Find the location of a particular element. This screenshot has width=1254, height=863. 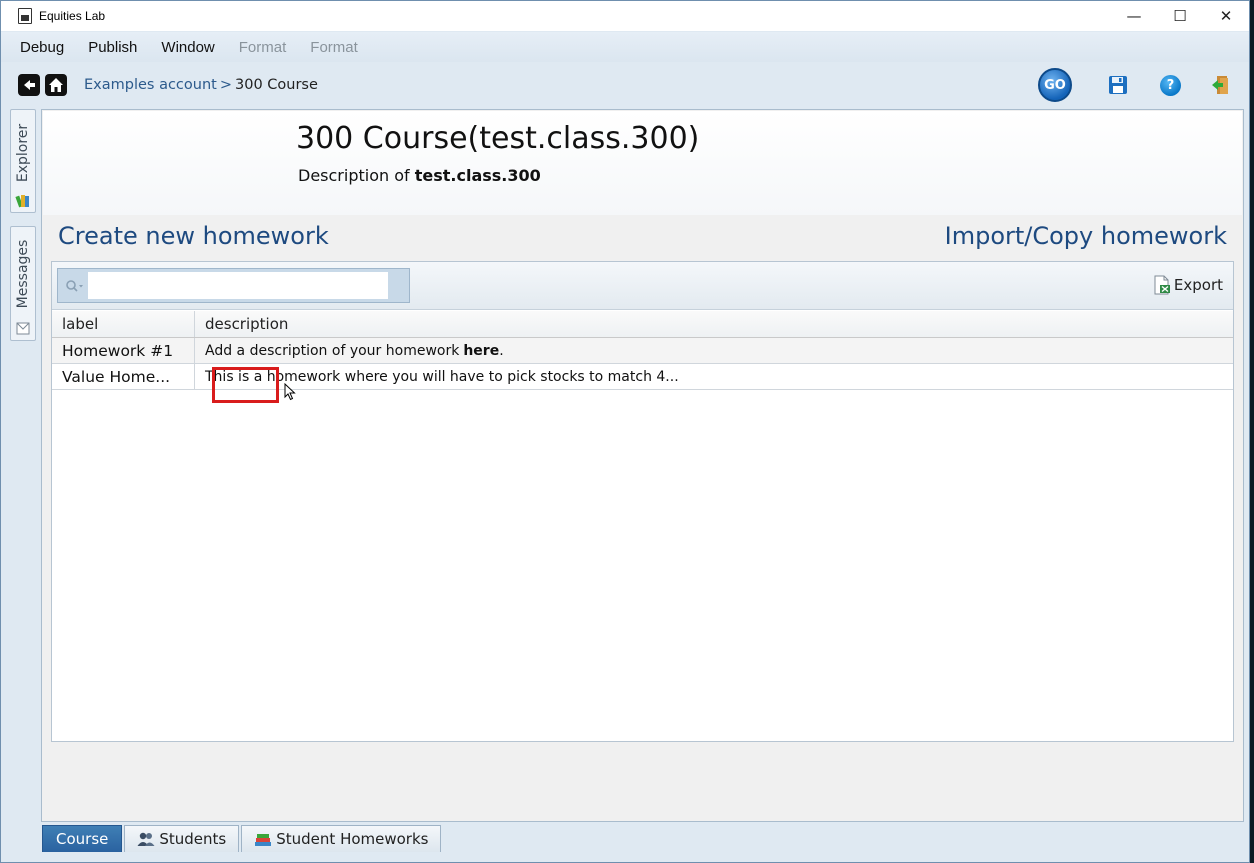

export-button: Export is located at coordinates (1188, 285).